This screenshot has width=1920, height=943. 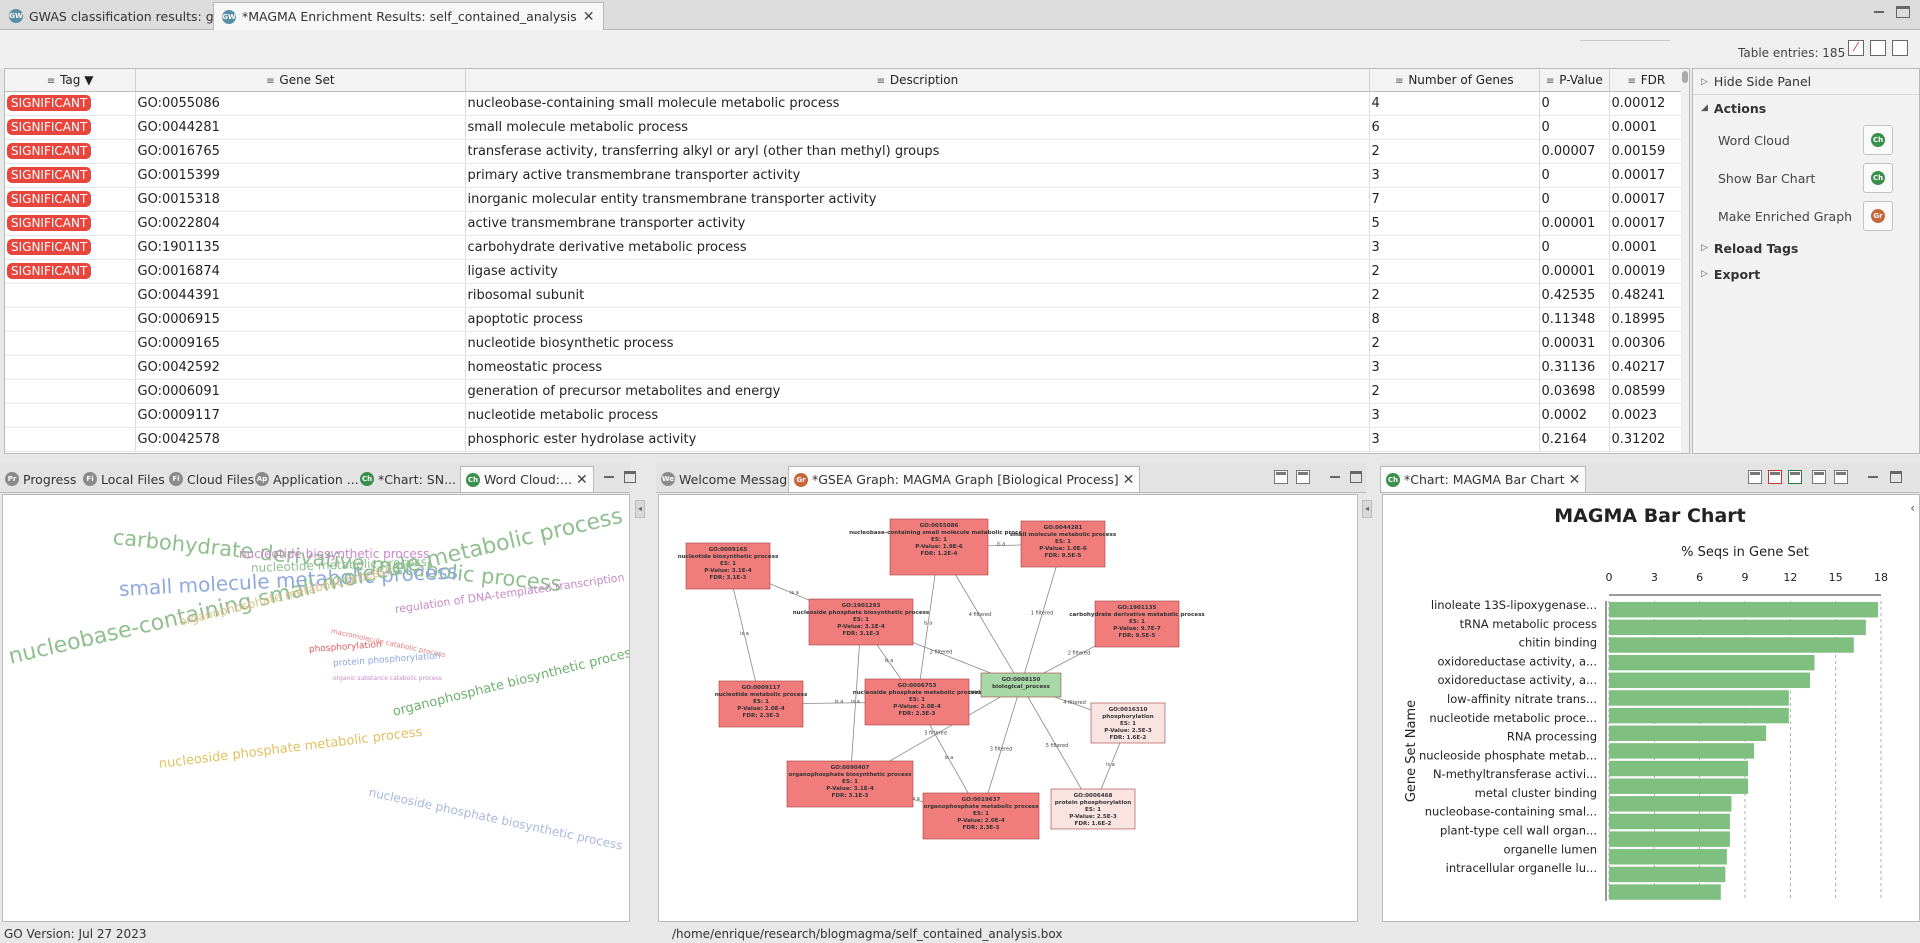 What do you see at coordinates (861, 606) in the screenshot?
I see `graph-node-id: GO:1901293` at bounding box center [861, 606].